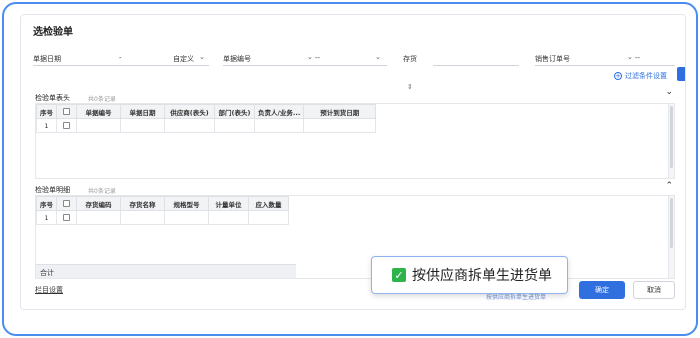 The image size is (700, 338). Describe the element at coordinates (166, 271) in the screenshot. I see `total-row: 合计` at that location.